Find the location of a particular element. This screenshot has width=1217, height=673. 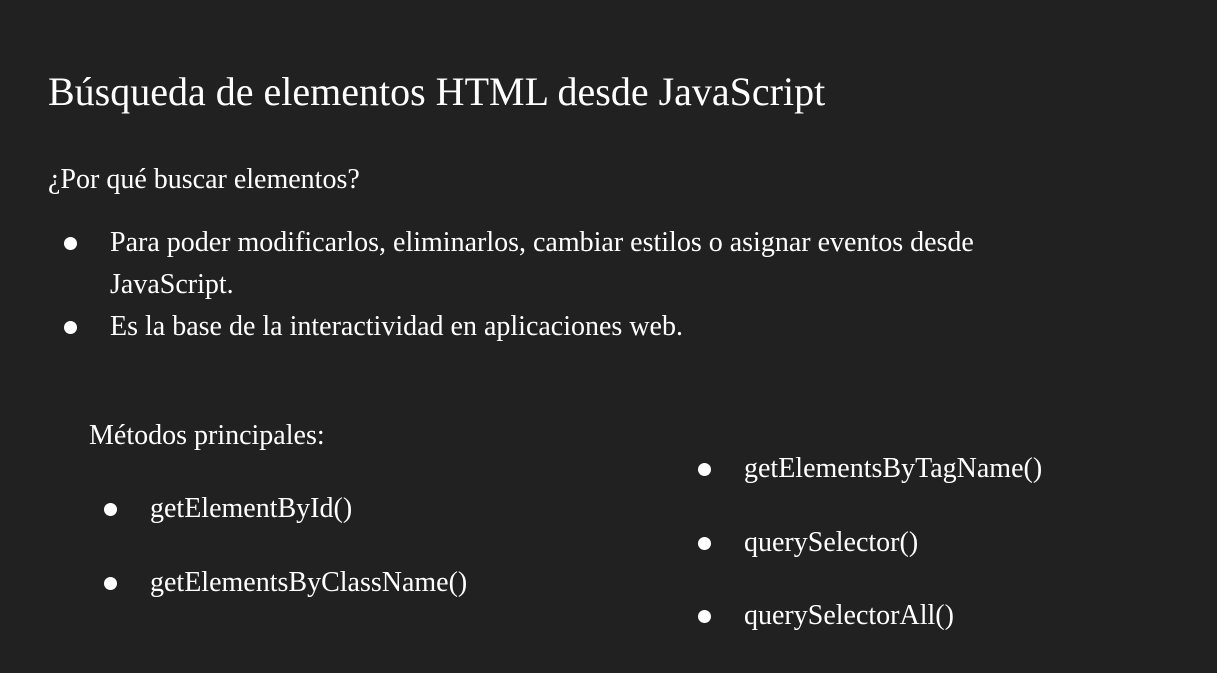

method-label: getElementsByClassName() is located at coordinates (309, 582).